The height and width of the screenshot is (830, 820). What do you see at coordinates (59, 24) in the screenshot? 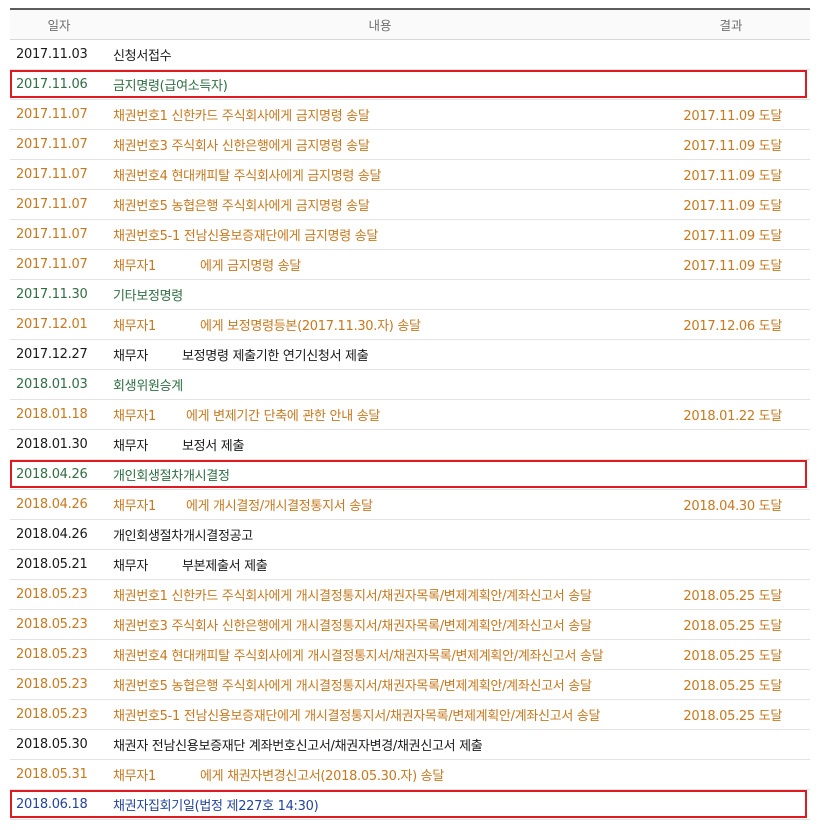
I see `header-date: 일자` at bounding box center [59, 24].